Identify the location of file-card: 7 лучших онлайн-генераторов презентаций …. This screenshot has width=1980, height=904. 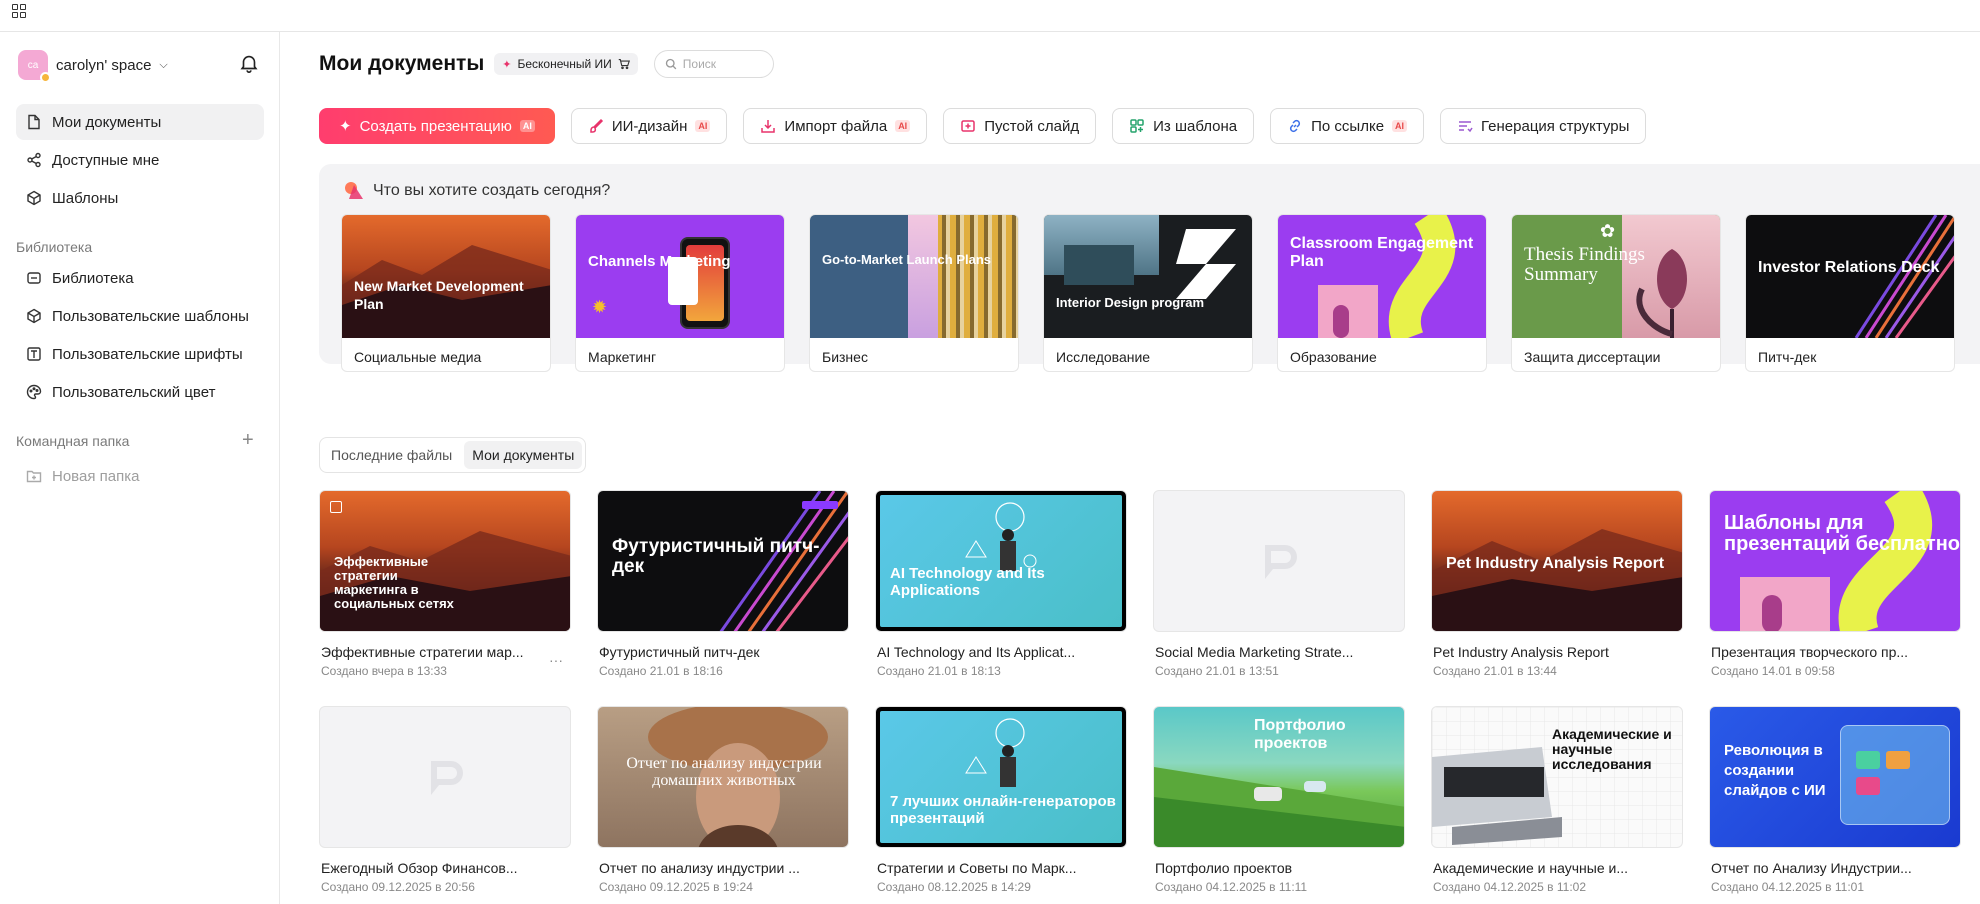
(1001, 800).